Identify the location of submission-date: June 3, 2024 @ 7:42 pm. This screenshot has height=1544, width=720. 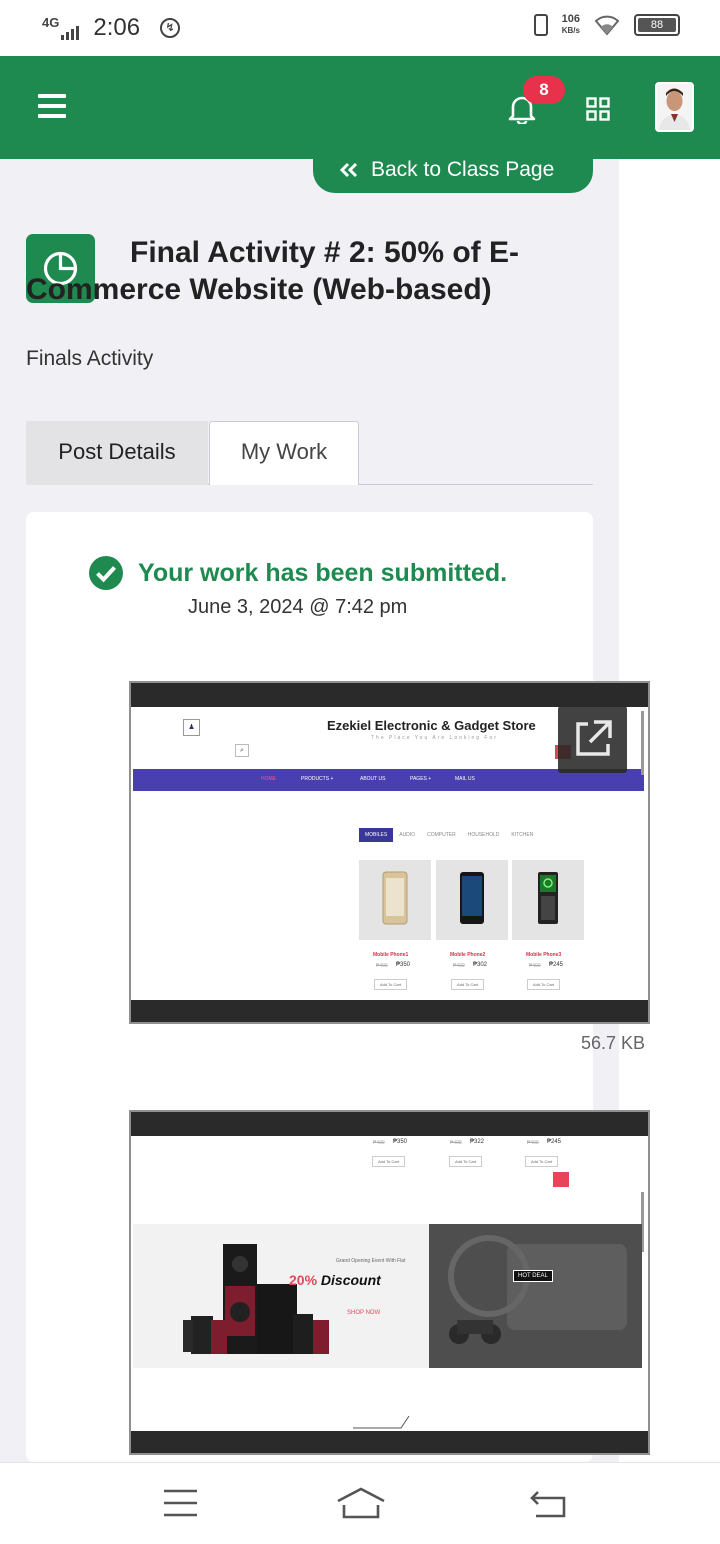
(298, 607).